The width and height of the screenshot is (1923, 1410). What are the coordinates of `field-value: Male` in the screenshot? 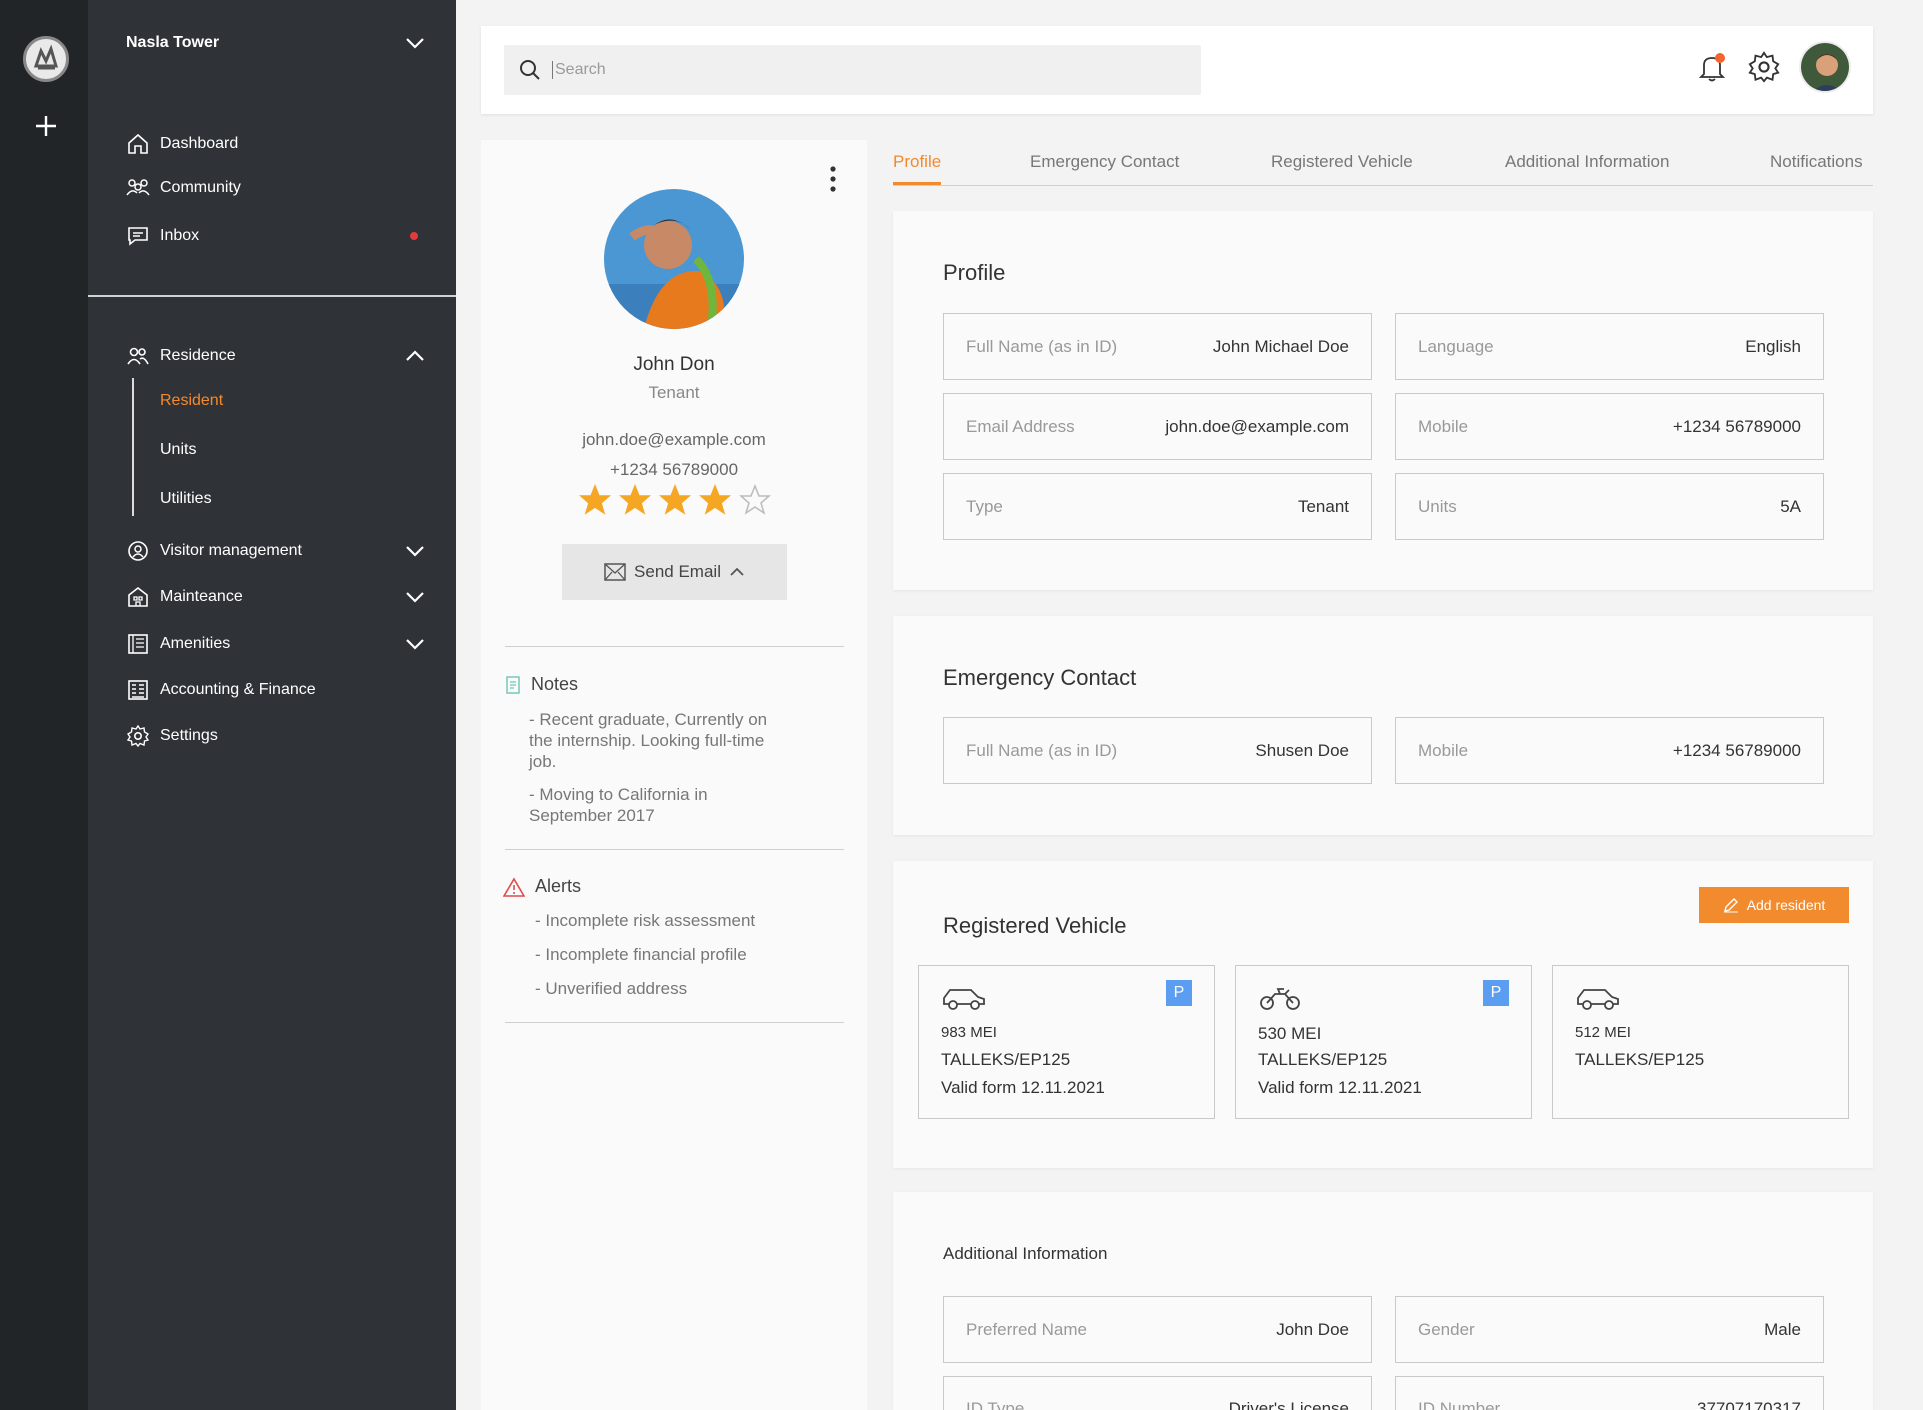 It's located at (1782, 1329).